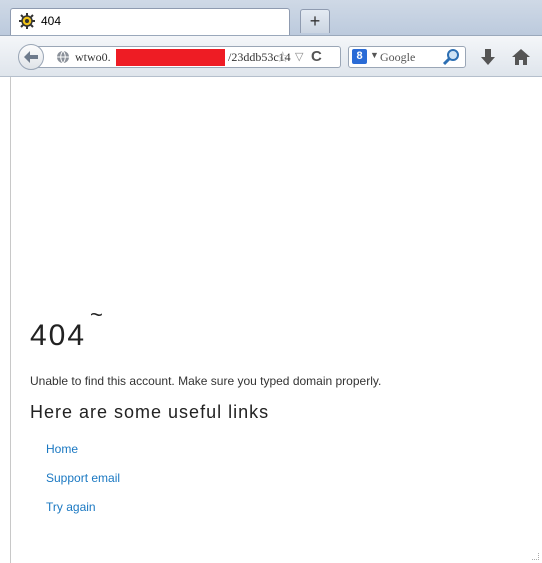 The image size is (542, 563). What do you see at coordinates (315, 21) in the screenshot?
I see `new-tab-button: +` at bounding box center [315, 21].